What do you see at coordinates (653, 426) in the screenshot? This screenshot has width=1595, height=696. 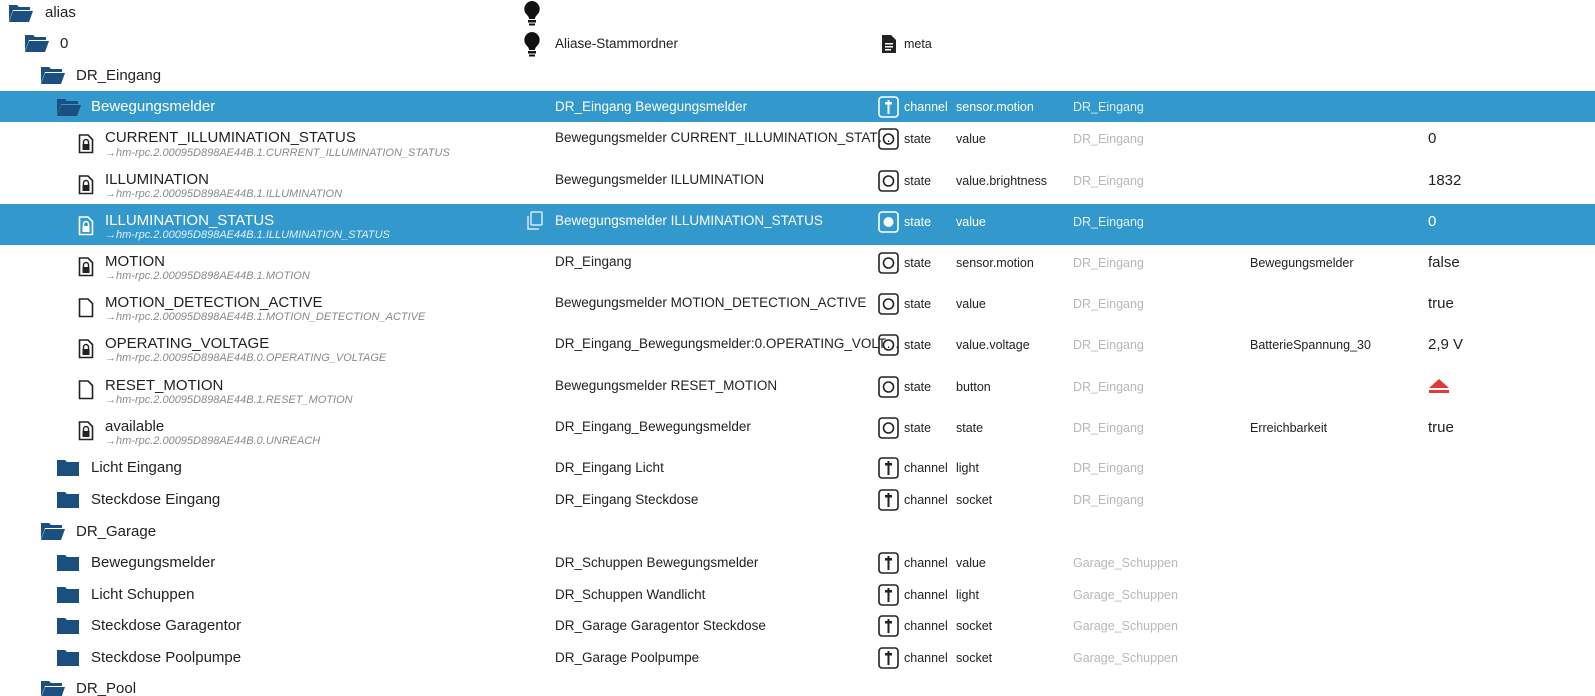 I see `object-title: DR_Eingang_Bewegungsmelder` at bounding box center [653, 426].